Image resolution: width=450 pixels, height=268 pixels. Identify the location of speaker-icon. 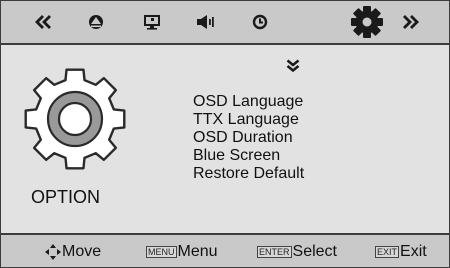
(205, 22).